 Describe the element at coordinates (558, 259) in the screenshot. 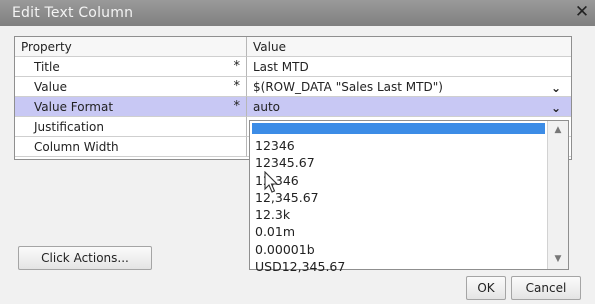

I see `scroll-down-icon: ▼` at that location.